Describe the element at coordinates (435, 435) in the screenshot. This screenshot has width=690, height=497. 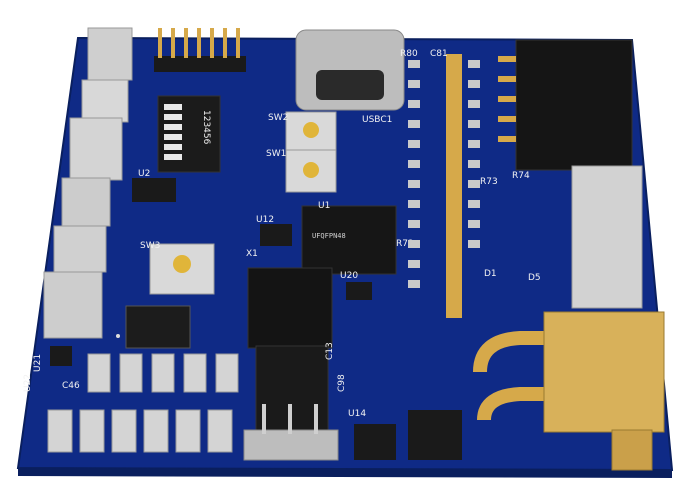
I see `ic-qfn` at that location.